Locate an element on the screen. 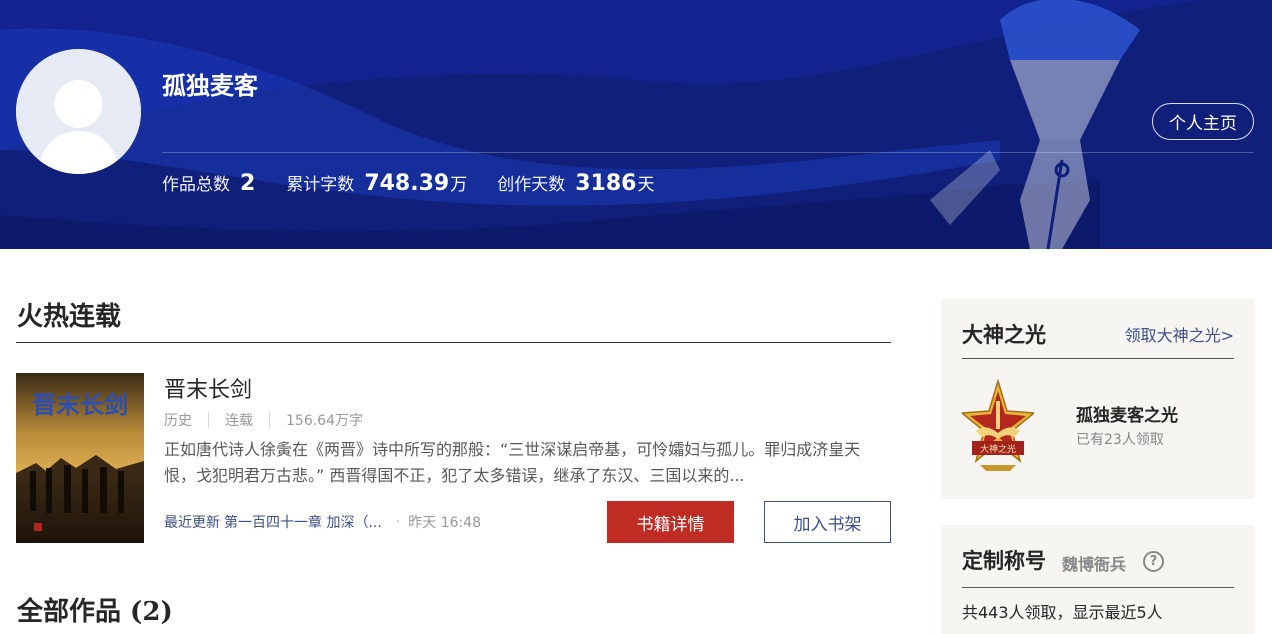 The height and width of the screenshot is (634, 1272). stat-works-count: 作品总数 2 is located at coordinates (209, 183).